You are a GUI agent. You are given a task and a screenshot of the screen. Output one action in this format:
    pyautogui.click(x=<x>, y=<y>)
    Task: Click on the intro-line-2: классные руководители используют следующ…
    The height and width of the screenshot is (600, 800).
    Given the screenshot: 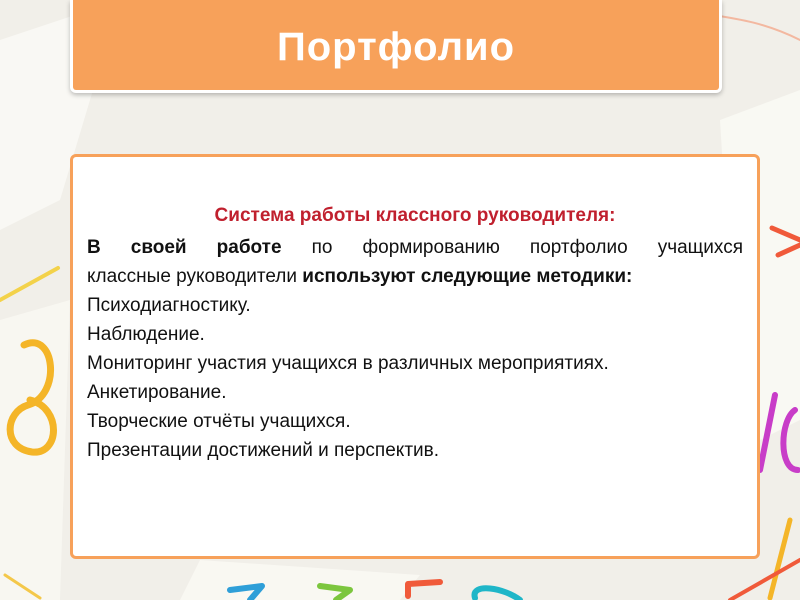 What is the action you would take?
    pyautogui.click(x=415, y=276)
    